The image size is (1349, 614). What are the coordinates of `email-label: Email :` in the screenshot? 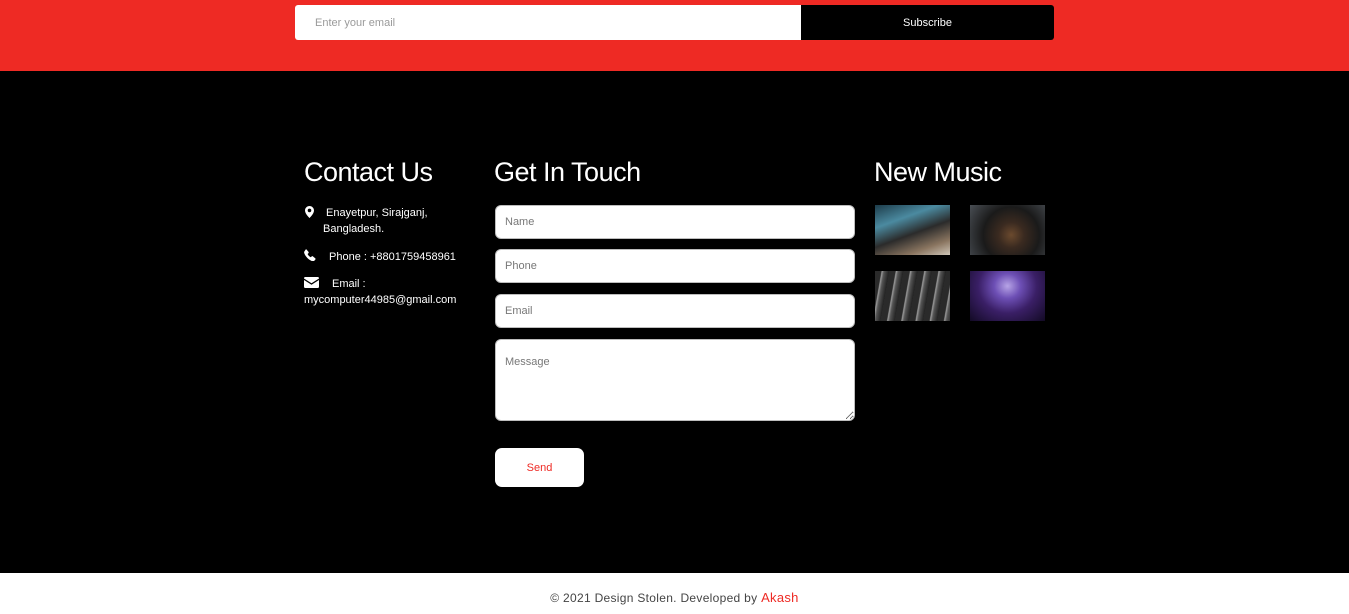 It's located at (349, 284).